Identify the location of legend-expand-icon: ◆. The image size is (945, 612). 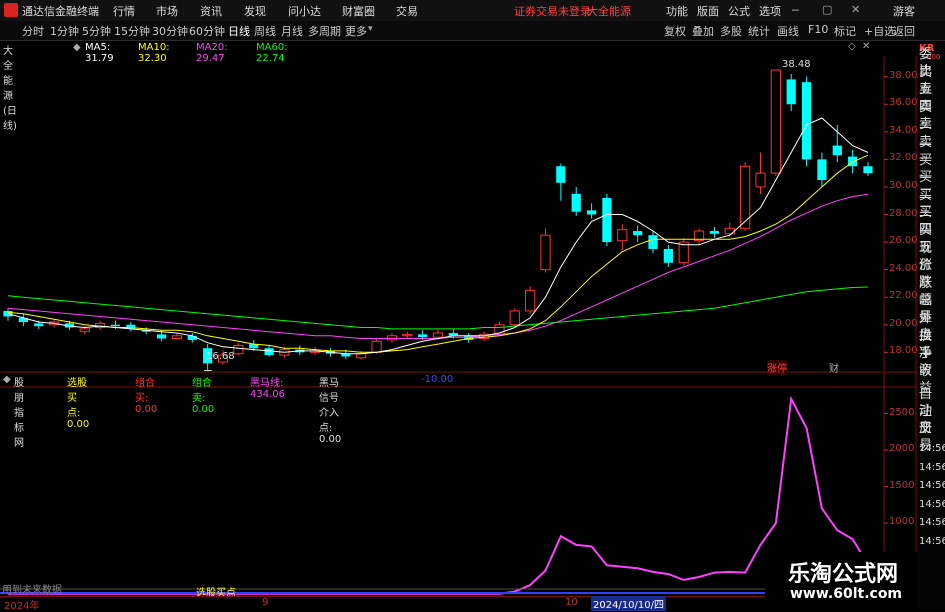
(77, 47).